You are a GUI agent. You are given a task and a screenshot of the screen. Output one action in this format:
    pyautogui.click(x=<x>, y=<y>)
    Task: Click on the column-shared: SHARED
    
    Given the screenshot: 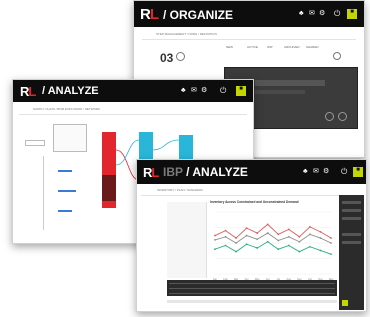 What is the action you would take?
    pyautogui.click(x=312, y=47)
    